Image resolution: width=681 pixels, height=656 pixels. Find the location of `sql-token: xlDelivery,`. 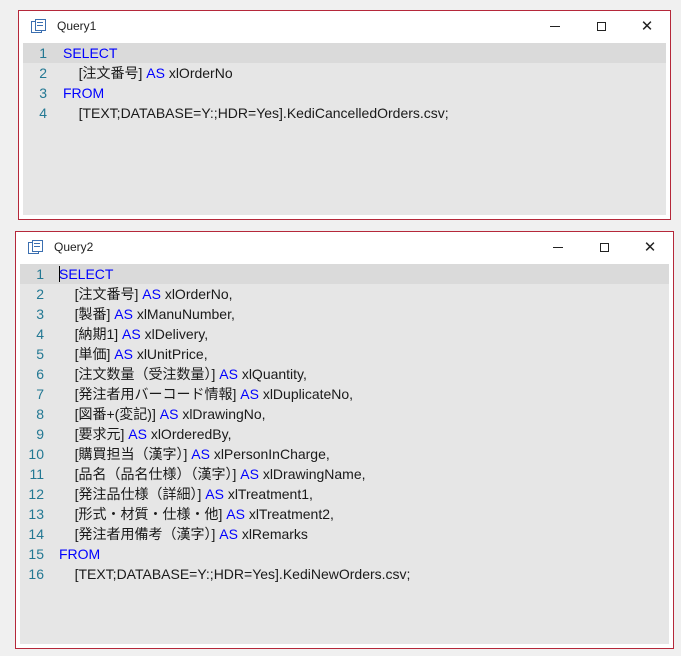

sql-token: xlDelivery, is located at coordinates (176, 334).